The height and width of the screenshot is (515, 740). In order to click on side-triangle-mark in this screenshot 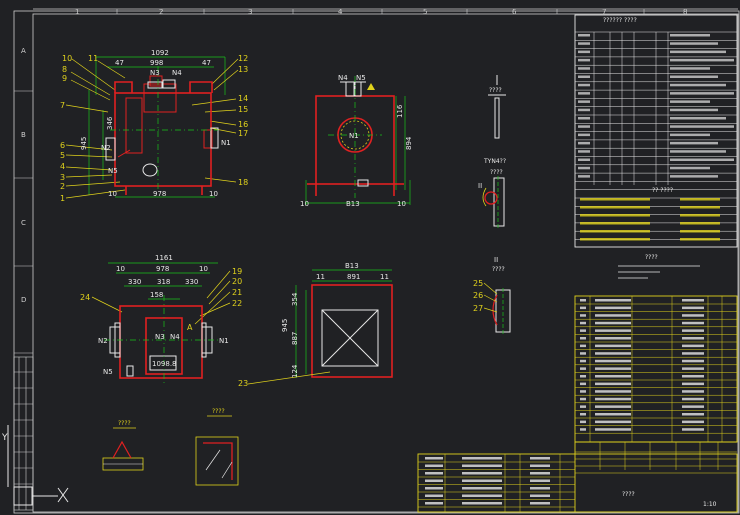, I will do `click(371, 86)`.